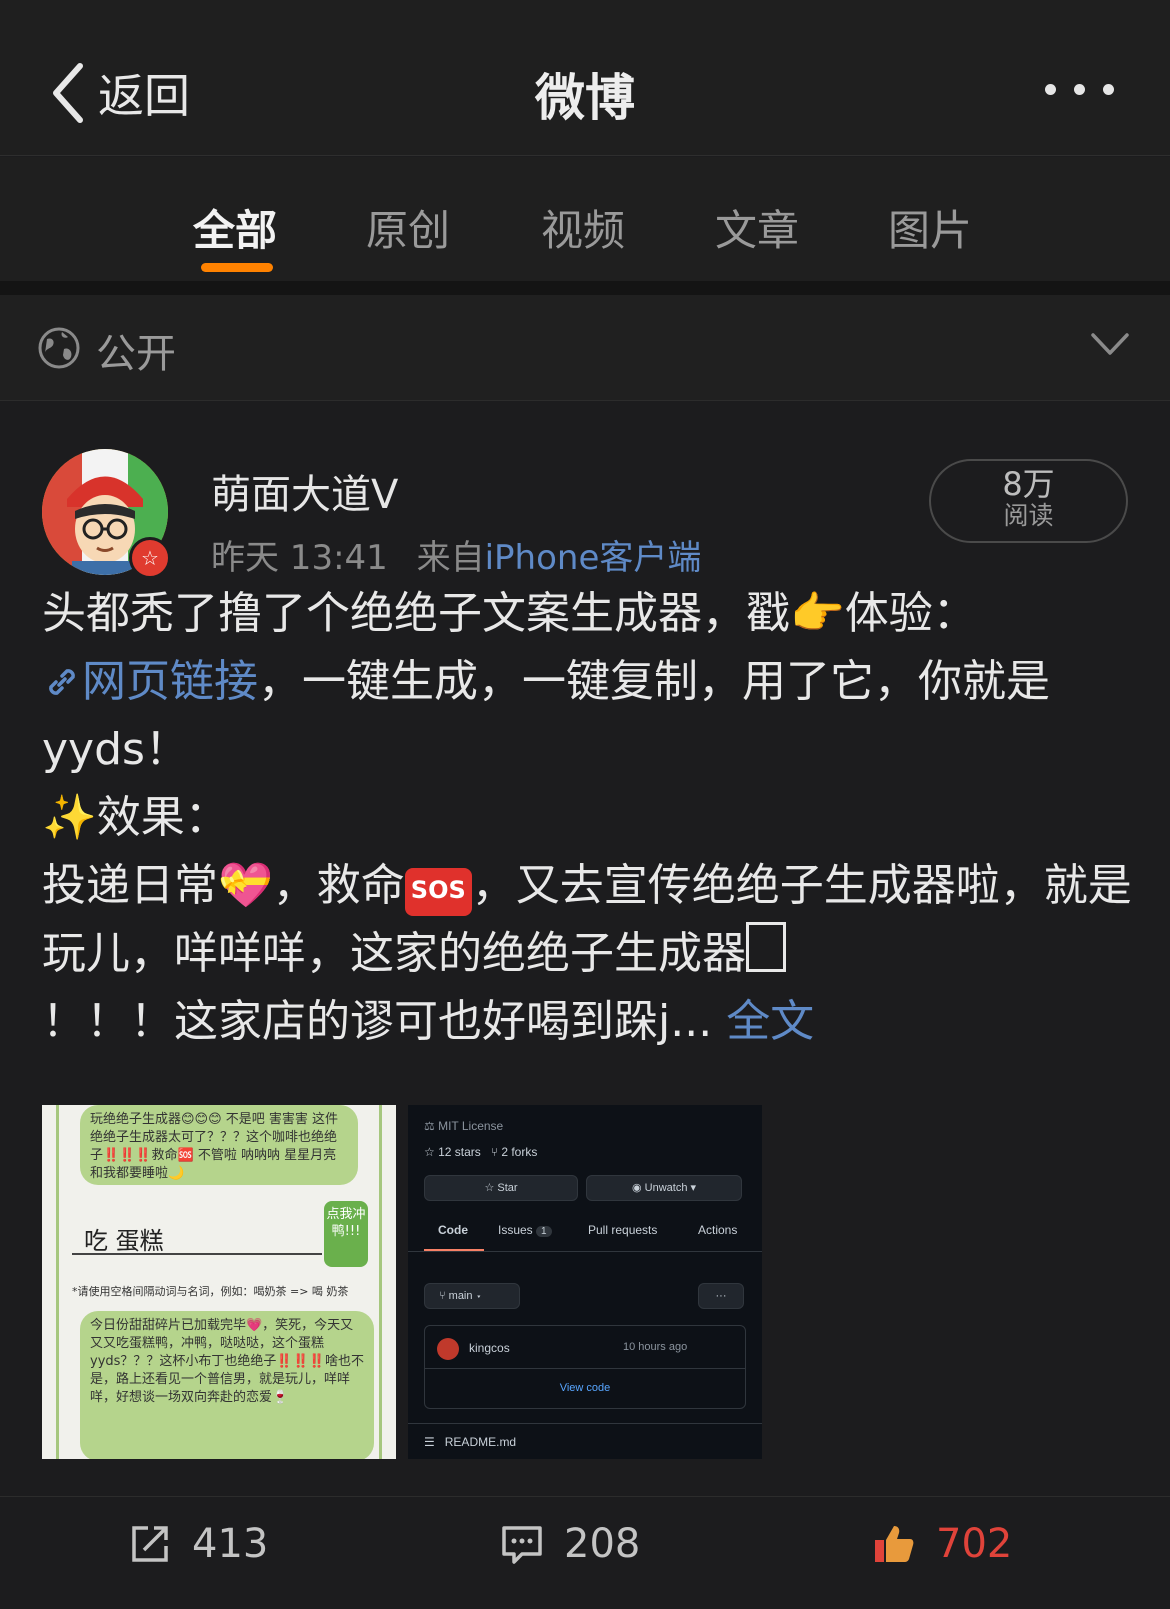 The width and height of the screenshot is (1170, 1609). Describe the element at coordinates (230, 1544) in the screenshot. I see `repost-count: 413` at that location.